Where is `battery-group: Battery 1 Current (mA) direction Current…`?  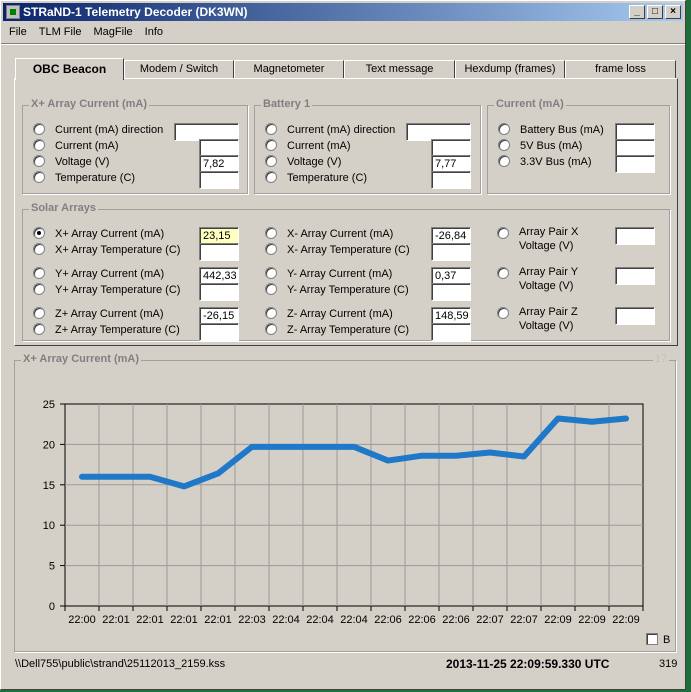 battery-group: Battery 1 Current (mA) direction Current… is located at coordinates (367, 146).